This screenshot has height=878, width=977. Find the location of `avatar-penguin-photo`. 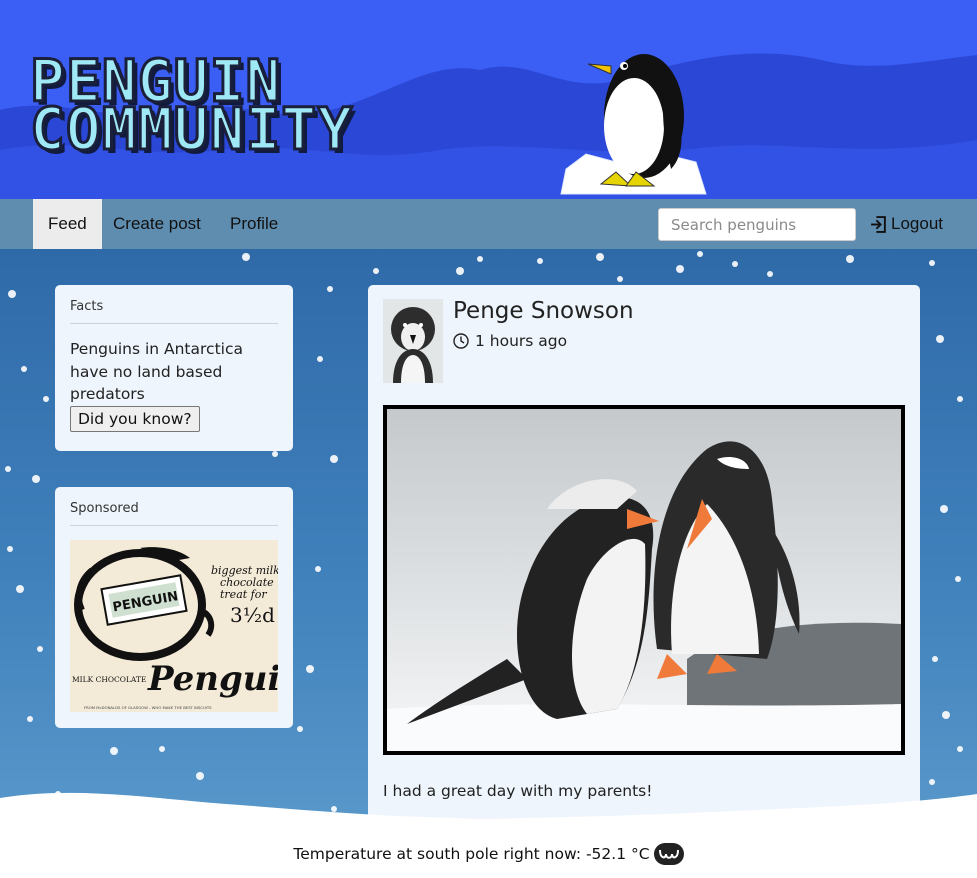

avatar-penguin-photo is located at coordinates (413, 341).